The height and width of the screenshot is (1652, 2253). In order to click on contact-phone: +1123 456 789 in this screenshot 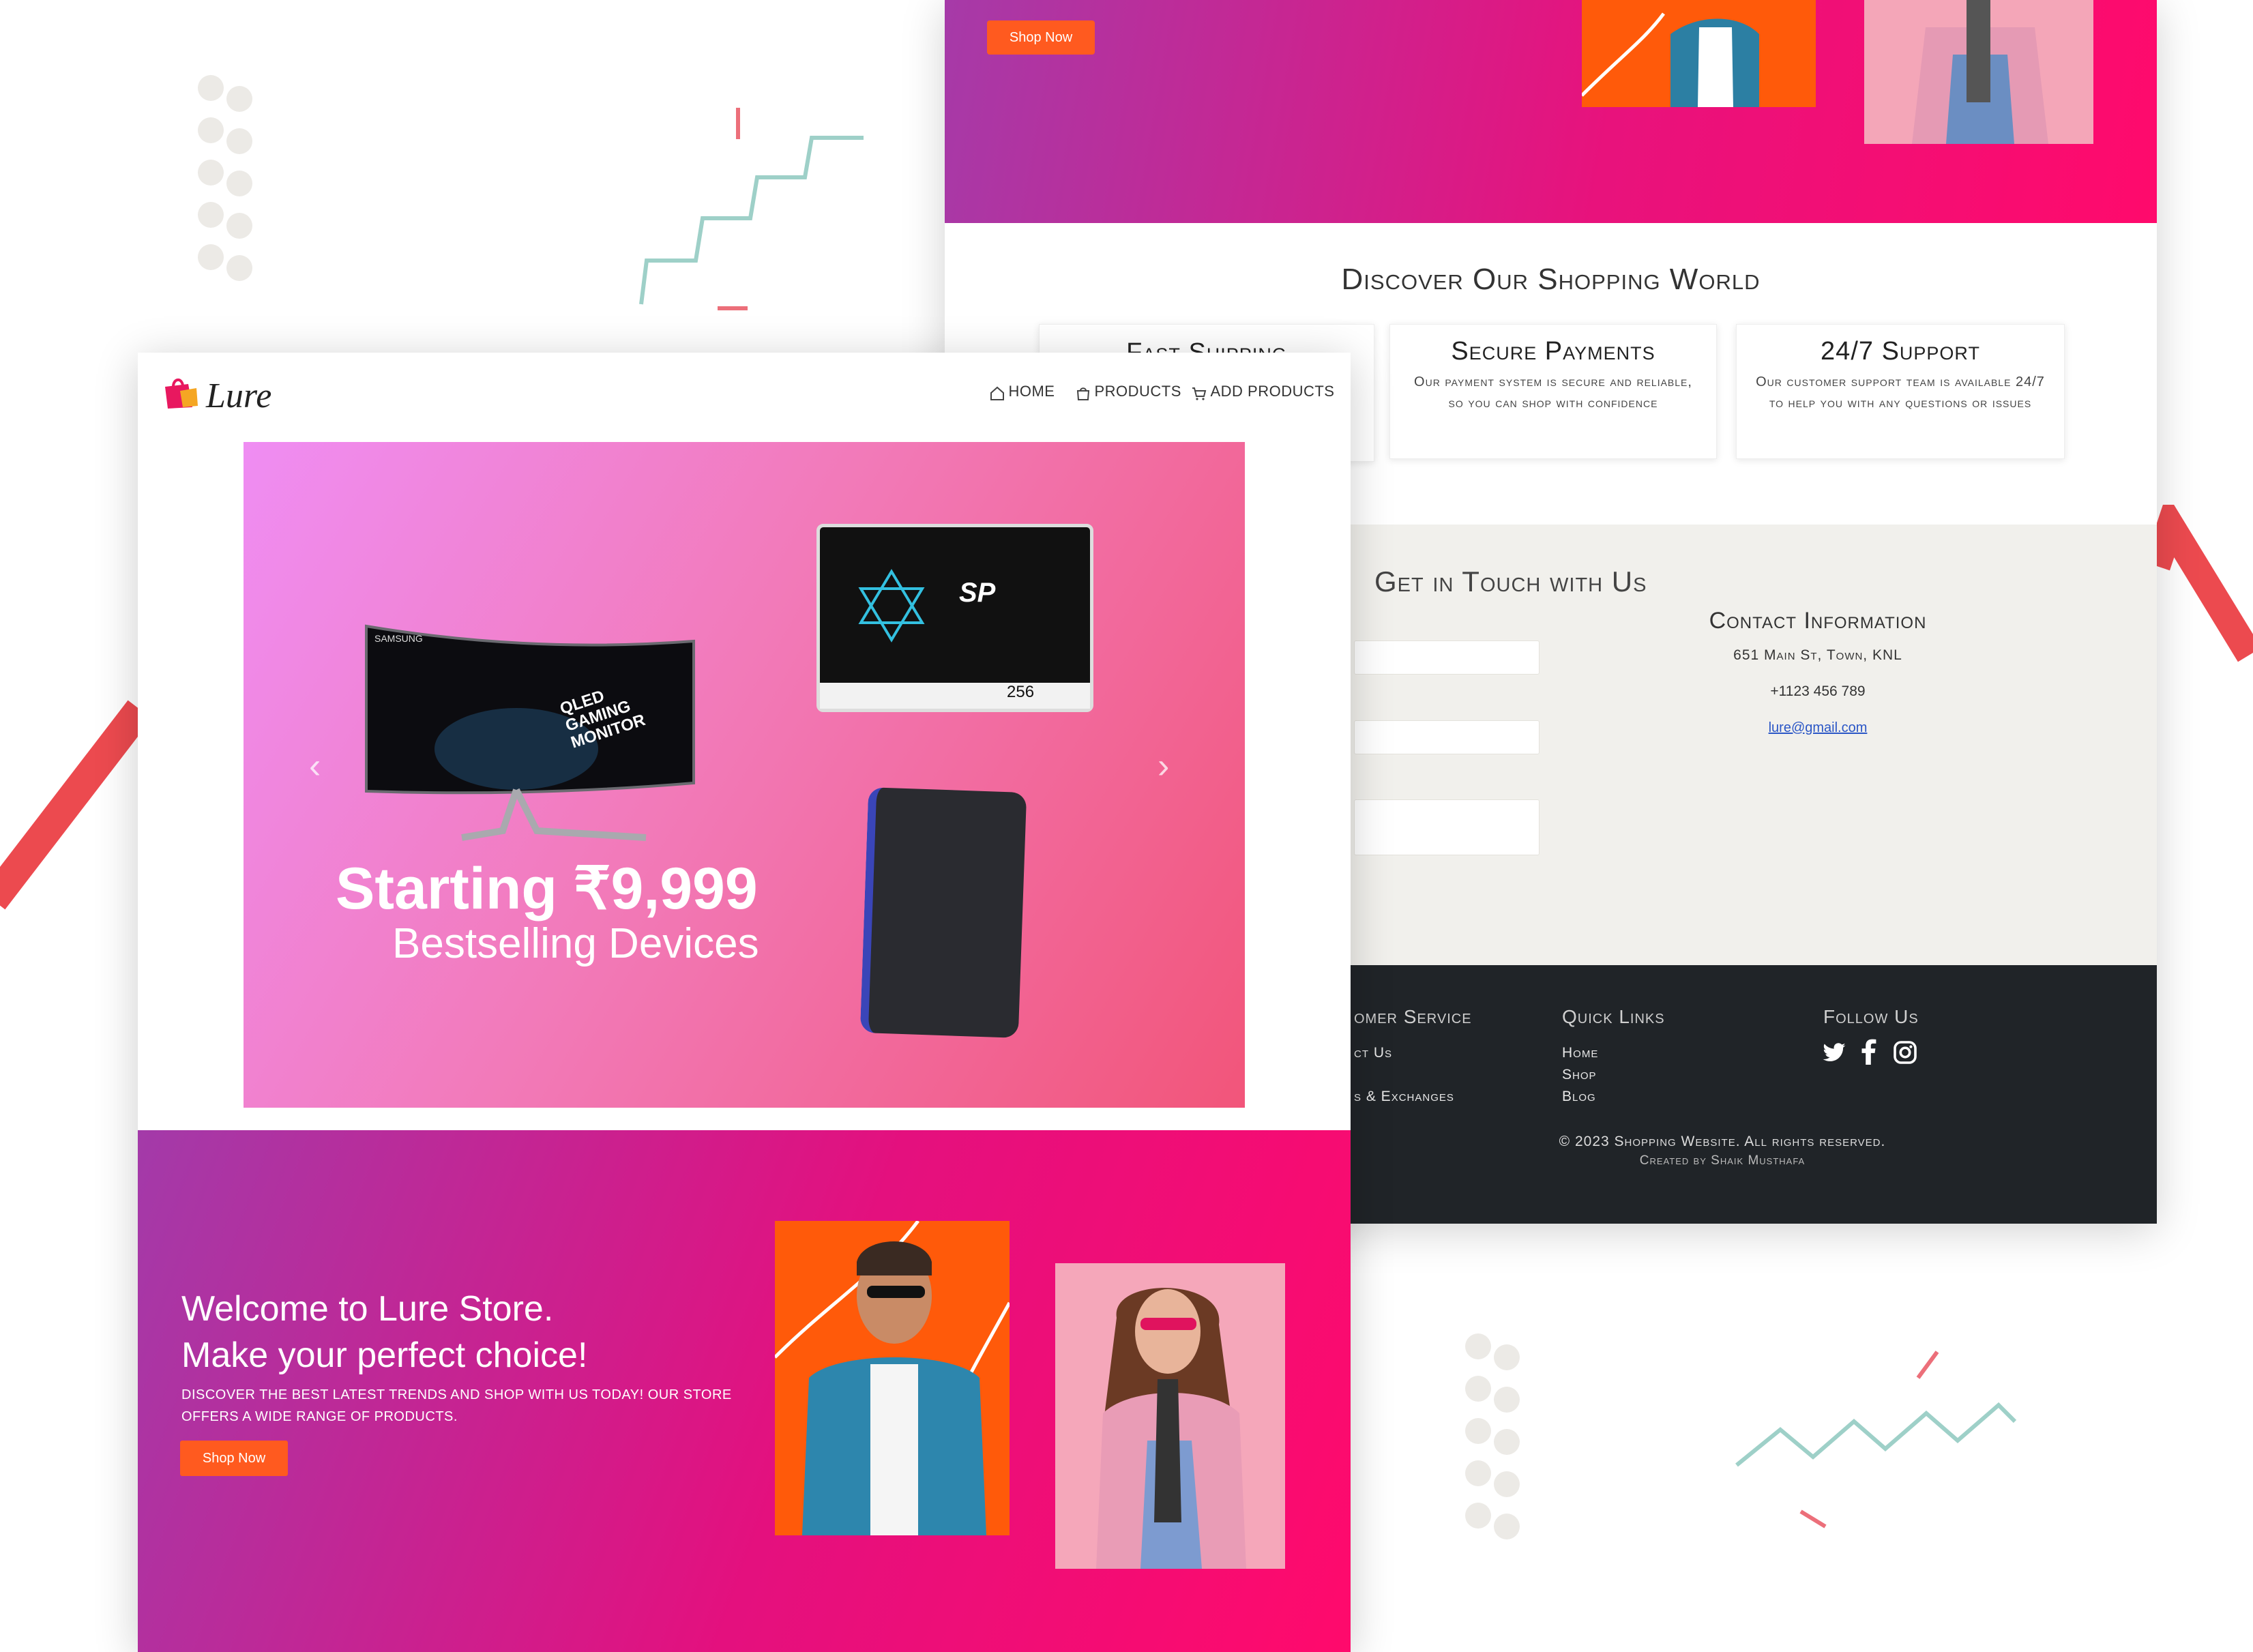, I will do `click(1818, 691)`.